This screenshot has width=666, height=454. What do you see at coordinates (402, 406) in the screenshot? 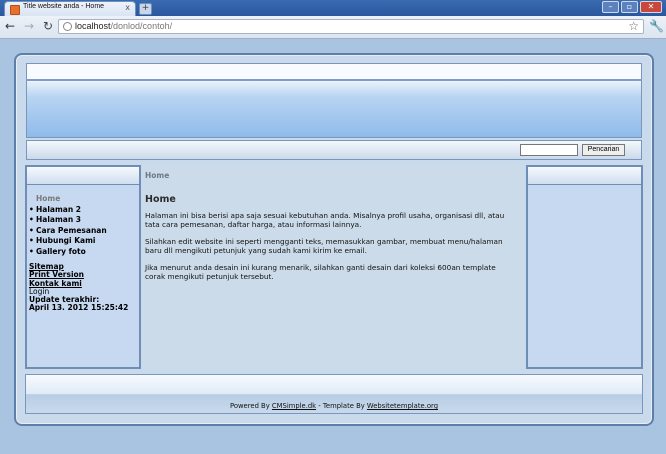
I see `websitetemplate-link: Websitetemplate.org` at bounding box center [402, 406].